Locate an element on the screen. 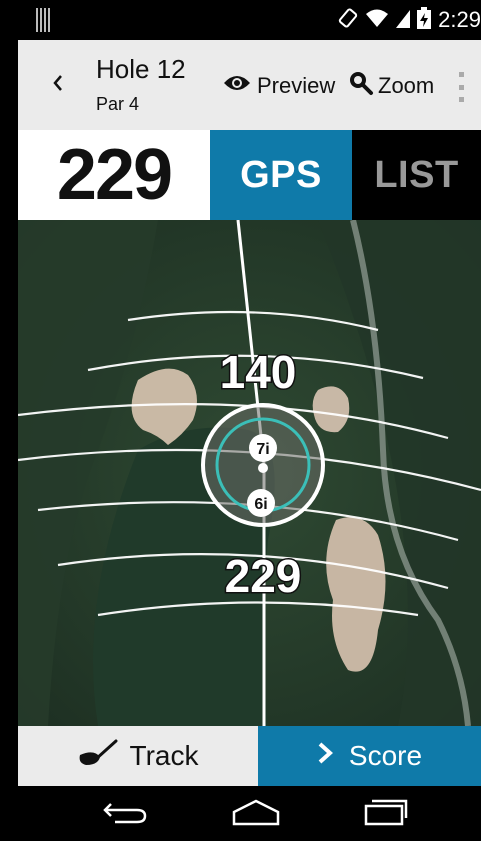 This screenshot has height=841, width=481. back-nav-button is located at coordinates (125, 814).